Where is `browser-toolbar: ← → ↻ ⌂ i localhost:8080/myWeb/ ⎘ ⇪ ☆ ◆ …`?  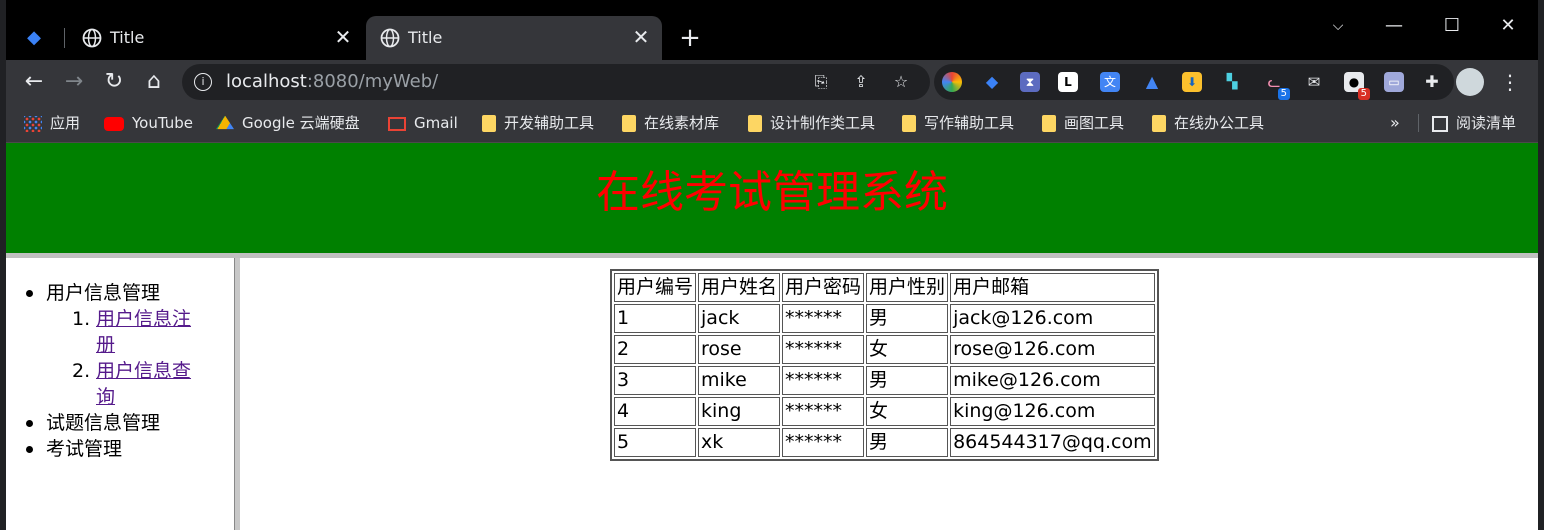
browser-toolbar: ← → ↻ ⌂ i localhost:8080/myWeb/ ⎘ ⇪ ☆ ◆ … is located at coordinates (772, 82).